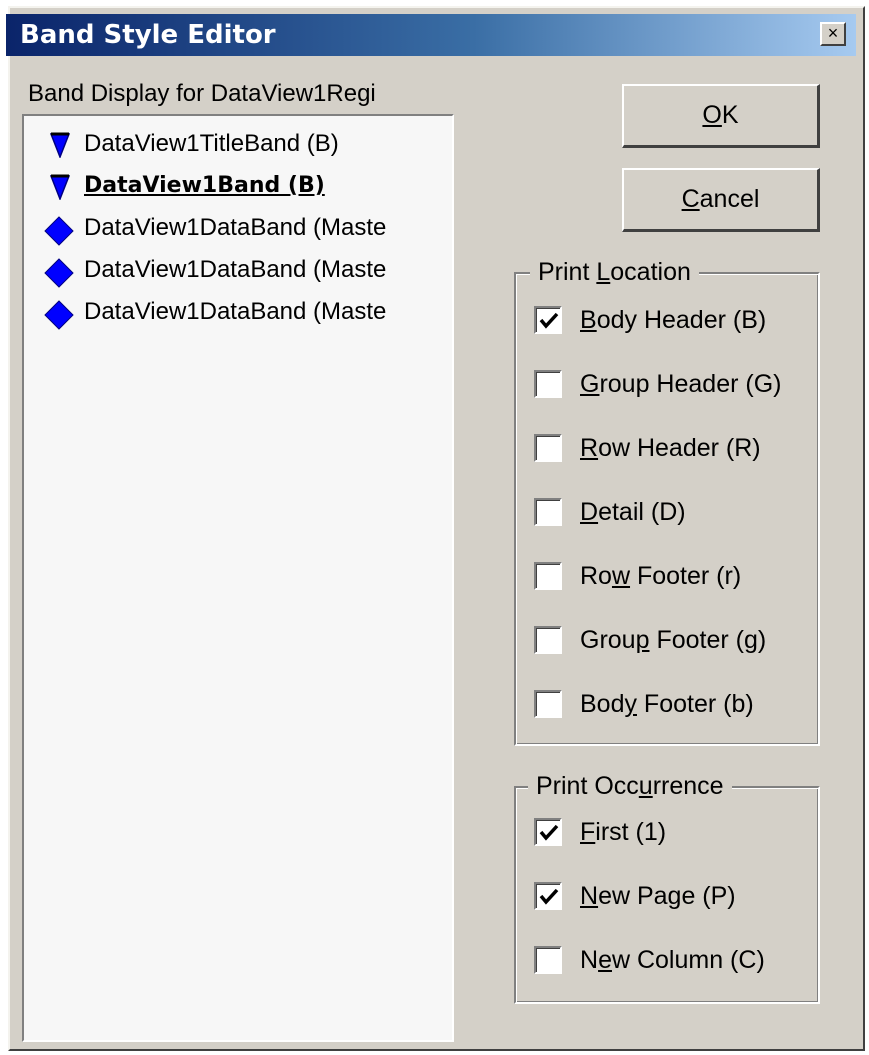 This screenshot has width=869, height=1055. I want to click on checkbox-label: Body Header (B), so click(673, 320).